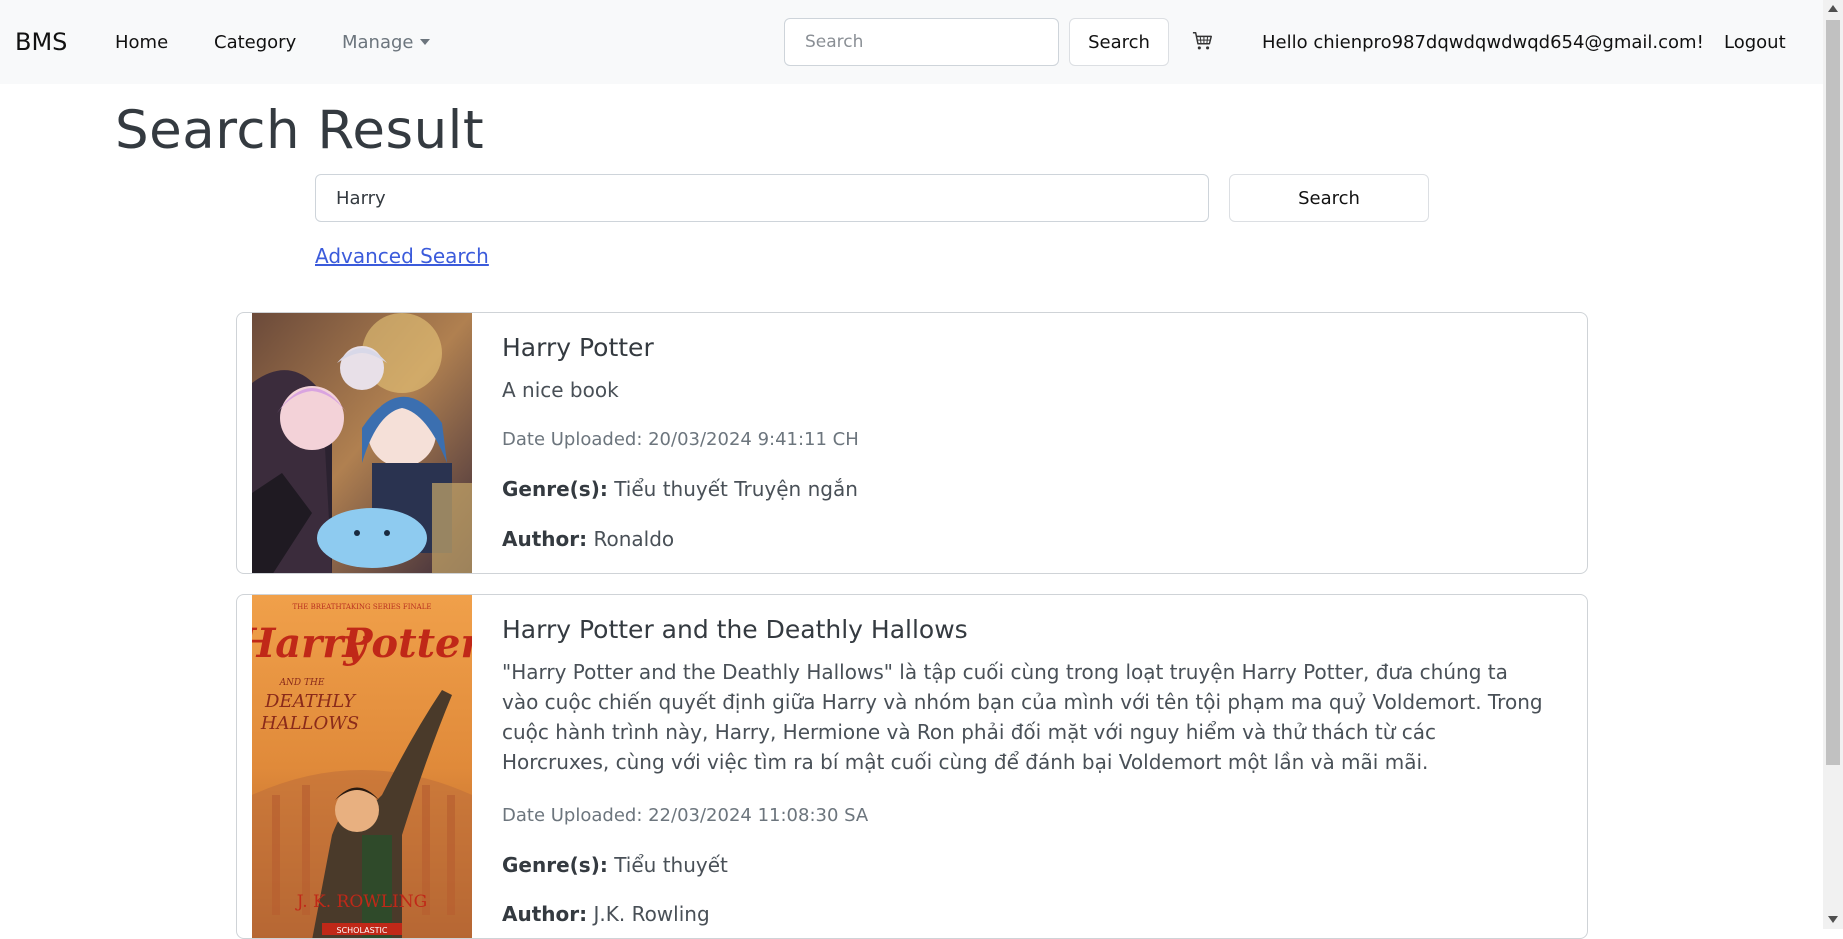 The image size is (1843, 939). I want to click on cover-top-text: THE BREATHTAKING SERIES FINALE, so click(362, 607).